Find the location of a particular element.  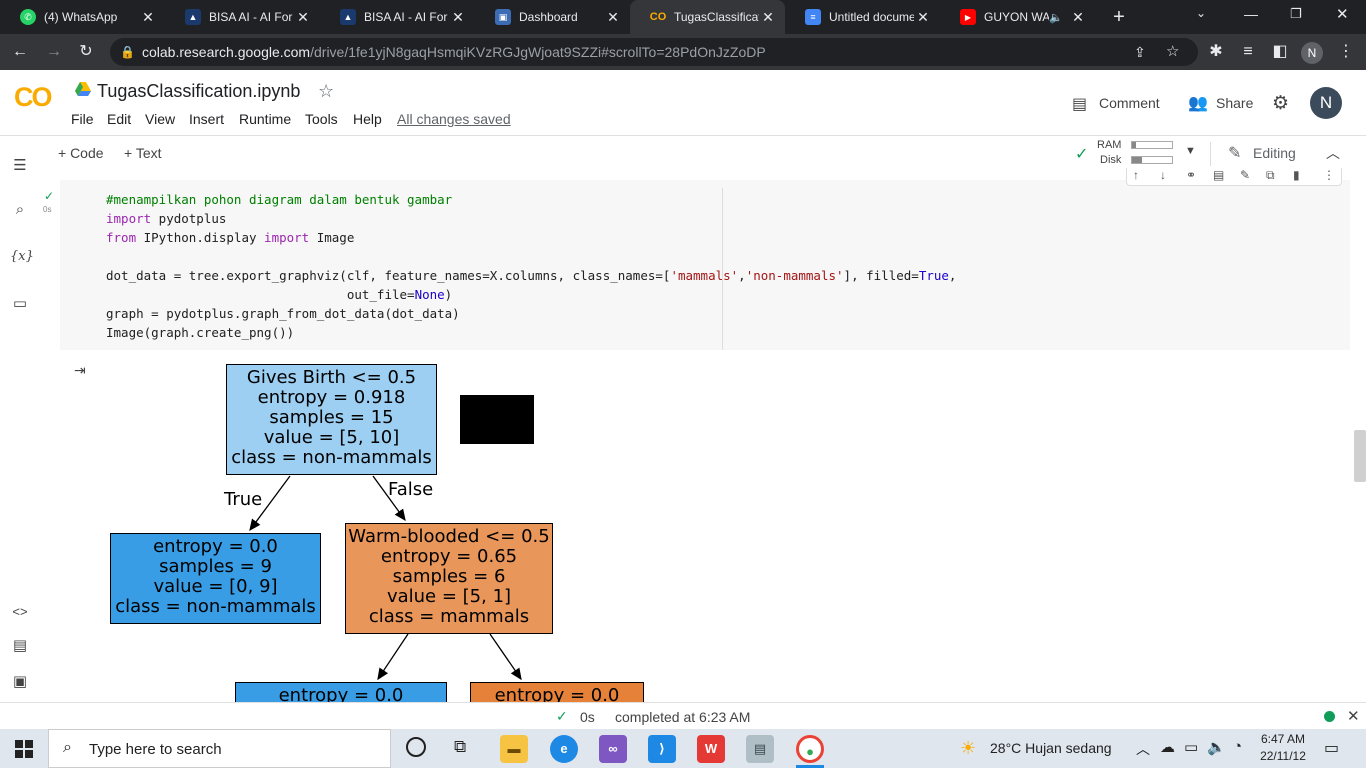

status-completed: completed at 6:23 AM is located at coordinates (682, 717).